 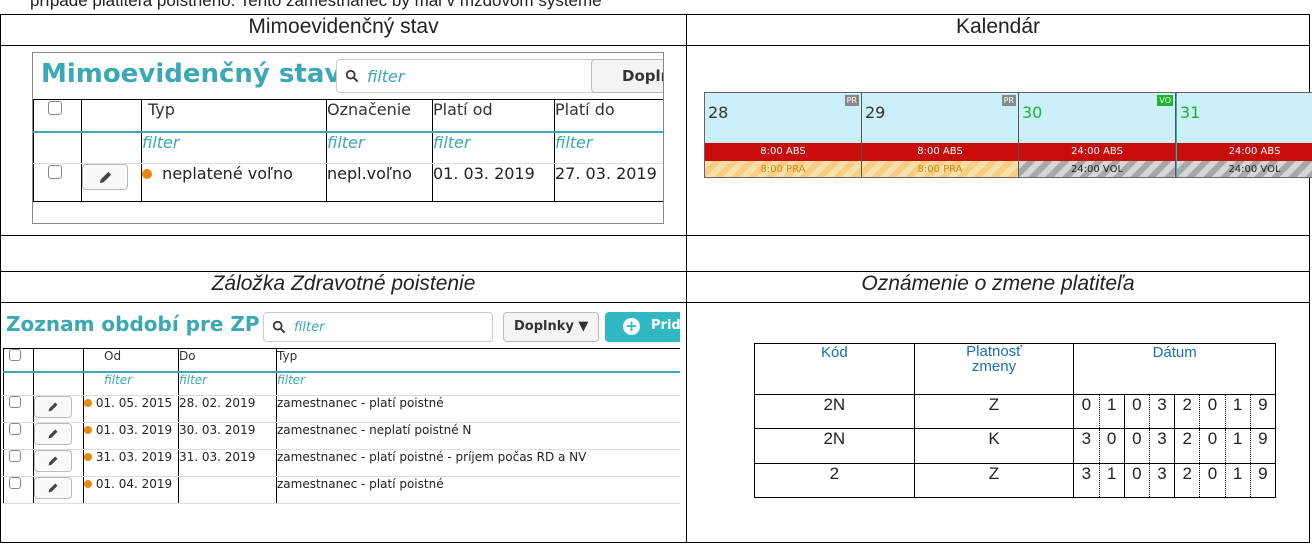 I want to click on calendar-day: 28 PR 8:00 ABS 8:00 PRA, so click(x=783, y=135).